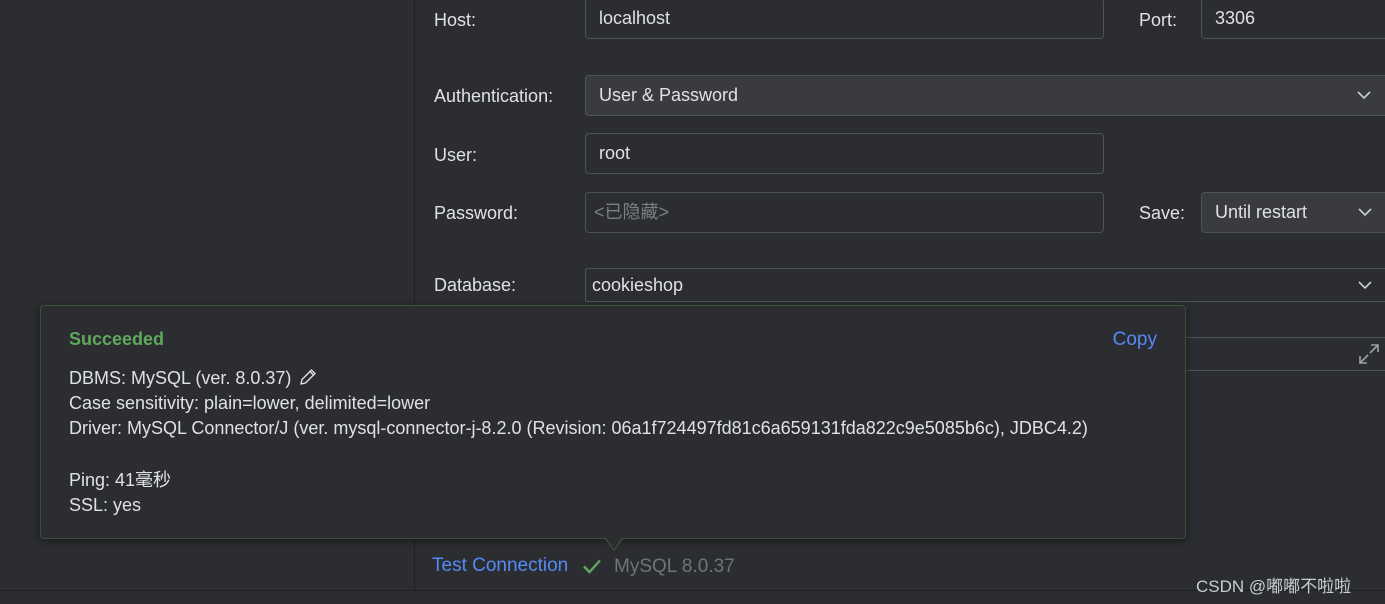  Describe the element at coordinates (456, 155) in the screenshot. I see `user-label: User:` at that location.